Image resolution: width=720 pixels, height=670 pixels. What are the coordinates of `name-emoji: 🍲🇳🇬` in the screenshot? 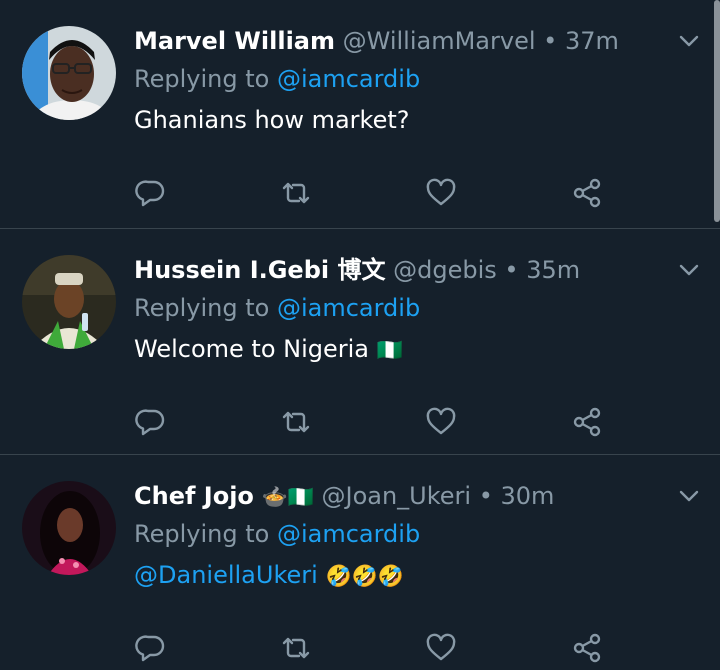 It's located at (287, 497).